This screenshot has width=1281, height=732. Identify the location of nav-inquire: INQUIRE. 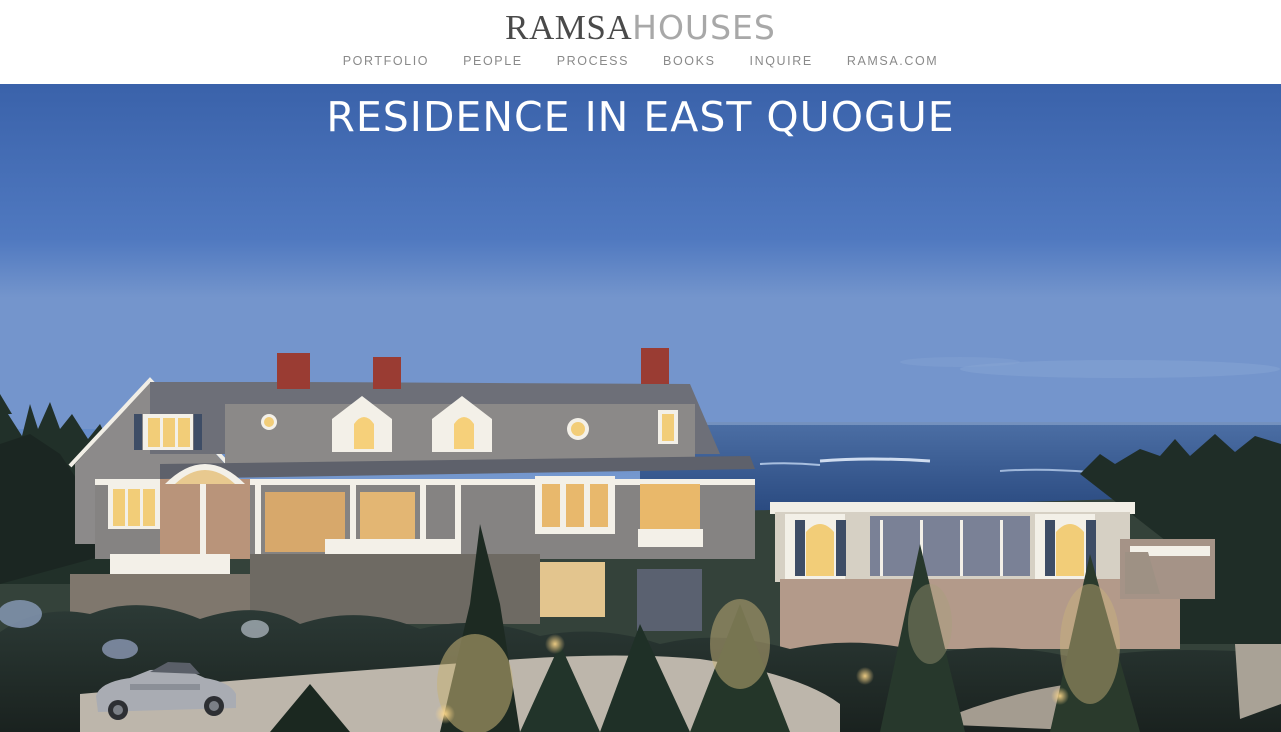
(781, 61).